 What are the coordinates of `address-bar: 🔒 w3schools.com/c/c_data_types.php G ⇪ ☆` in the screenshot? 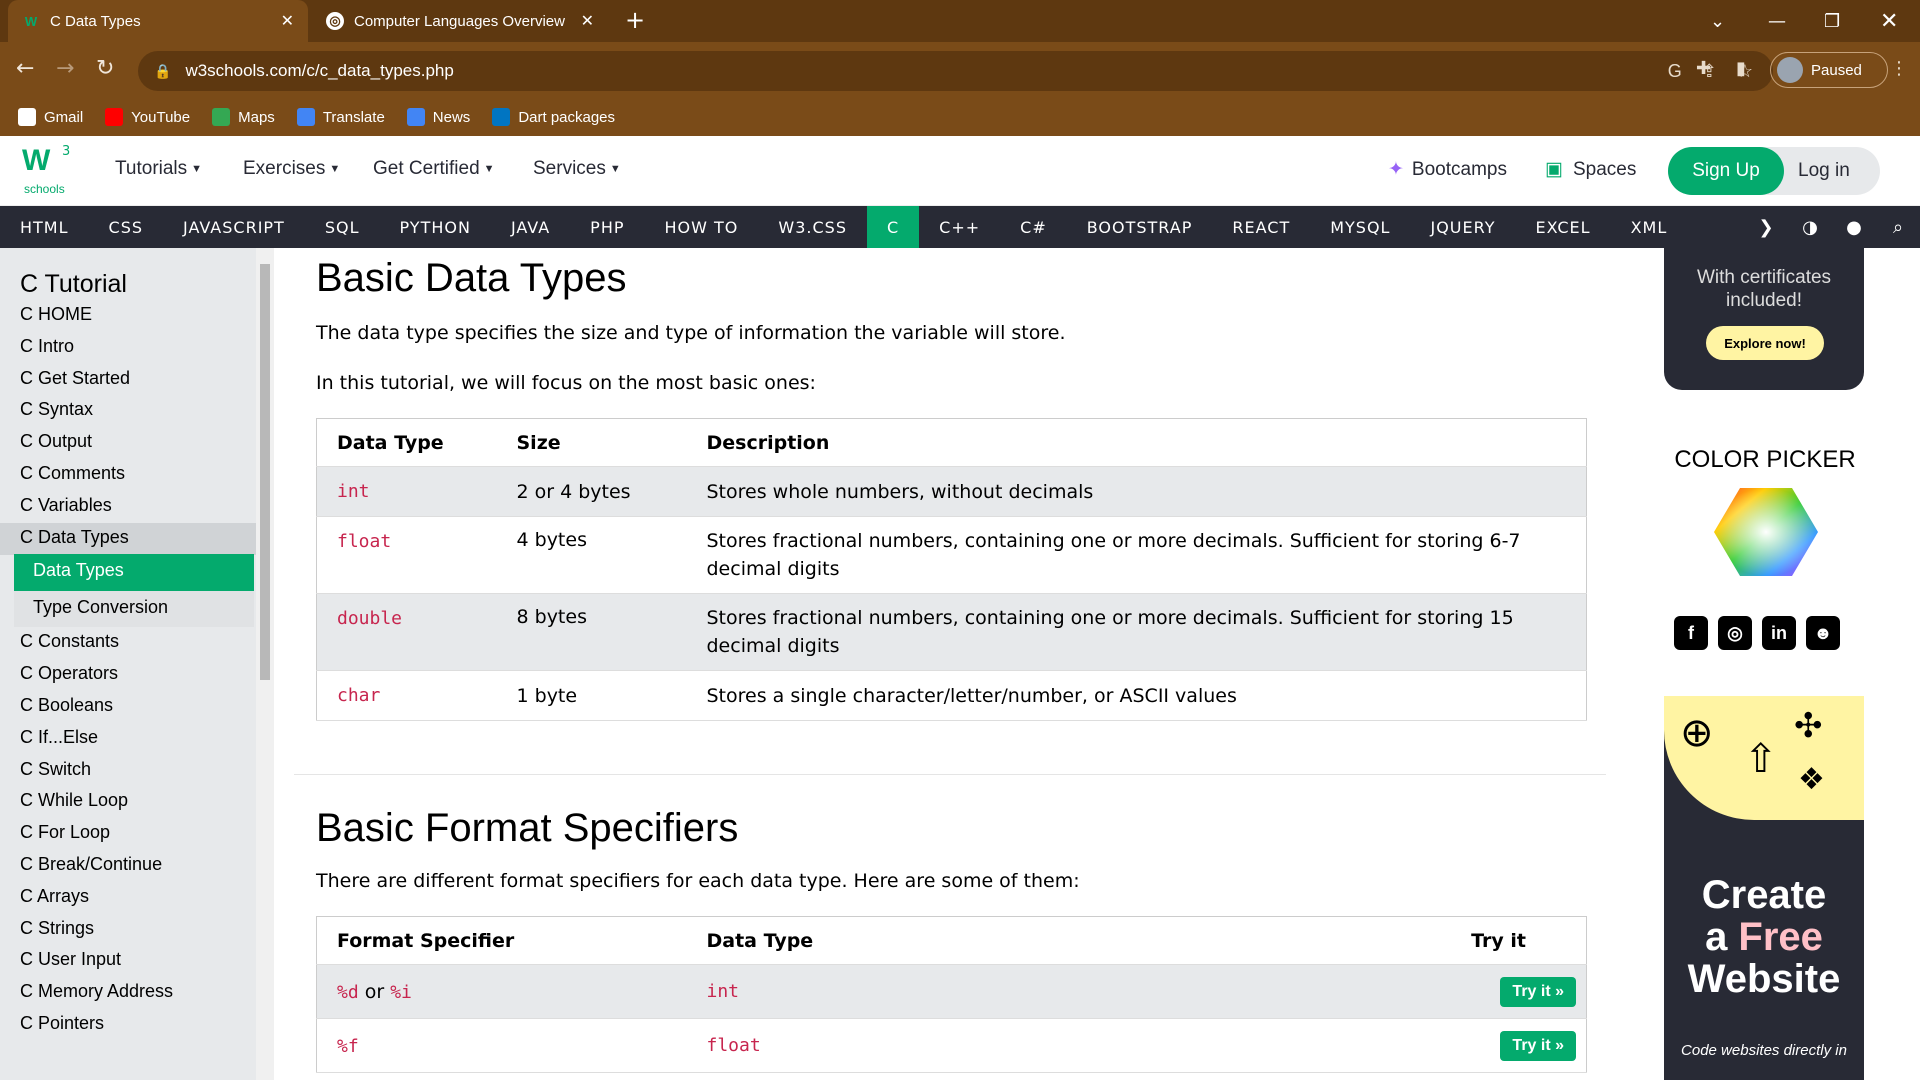 It's located at (955, 71).